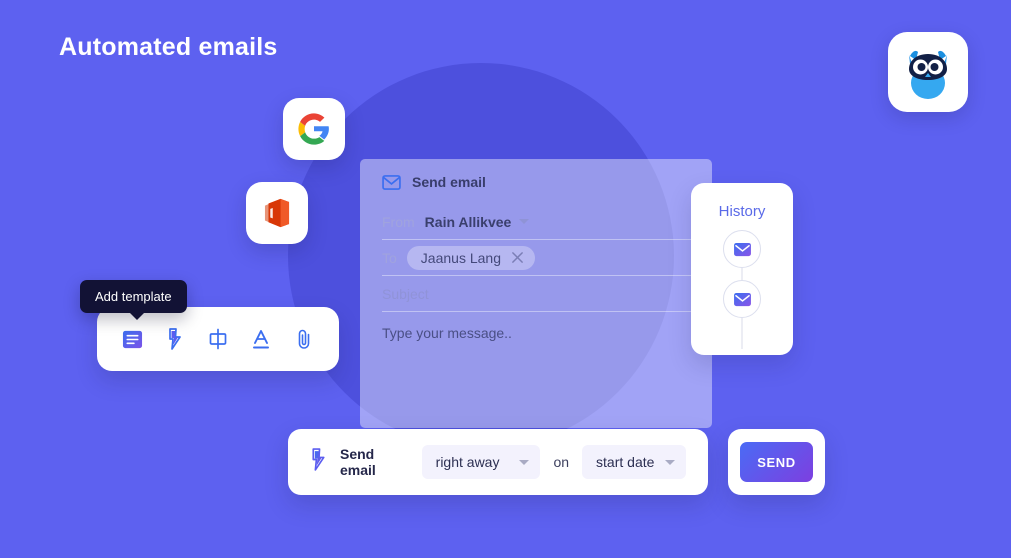  What do you see at coordinates (467, 462) in the screenshot?
I see `timing-select-value: right away` at bounding box center [467, 462].